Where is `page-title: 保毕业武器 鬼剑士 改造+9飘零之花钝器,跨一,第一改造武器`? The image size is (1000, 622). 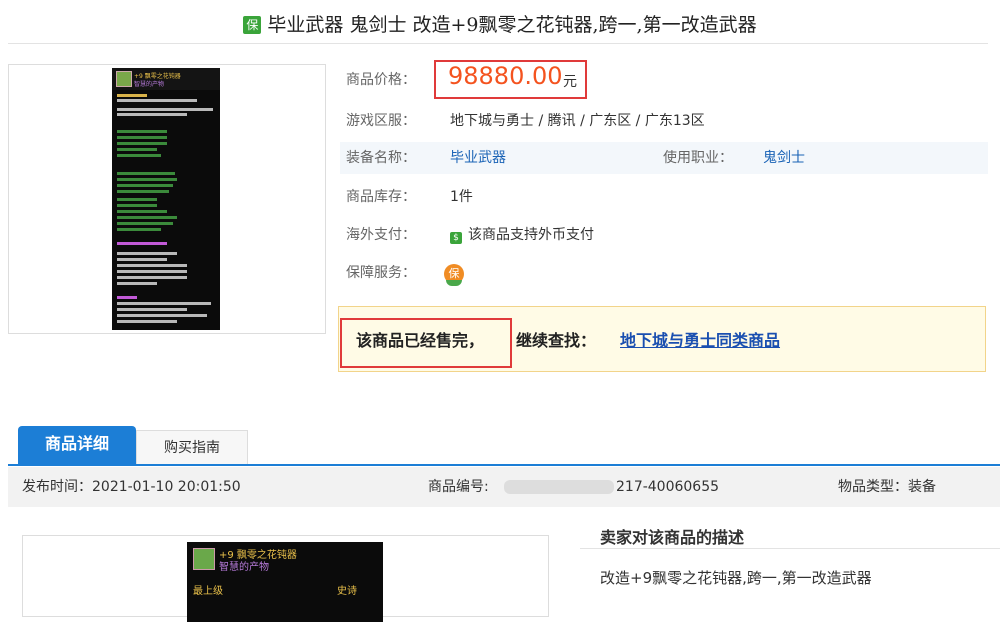
page-title: 保毕业武器 鬼剑士 改造+9飘零之花钝器,跨一,第一改造武器 is located at coordinates (500, 23).